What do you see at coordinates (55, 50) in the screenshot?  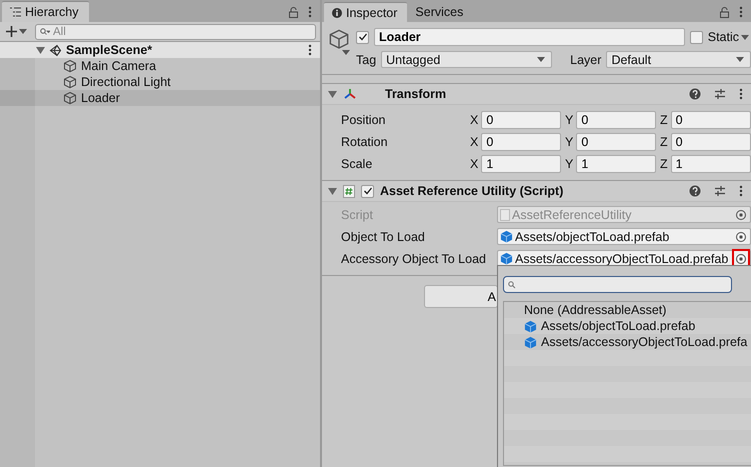 I see `scene-icon` at bounding box center [55, 50].